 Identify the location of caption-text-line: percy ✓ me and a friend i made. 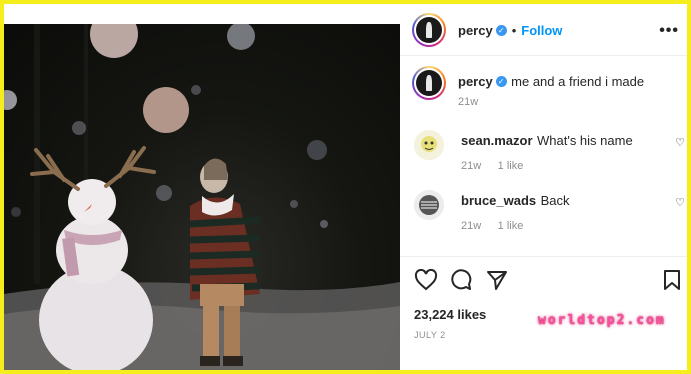
(551, 82).